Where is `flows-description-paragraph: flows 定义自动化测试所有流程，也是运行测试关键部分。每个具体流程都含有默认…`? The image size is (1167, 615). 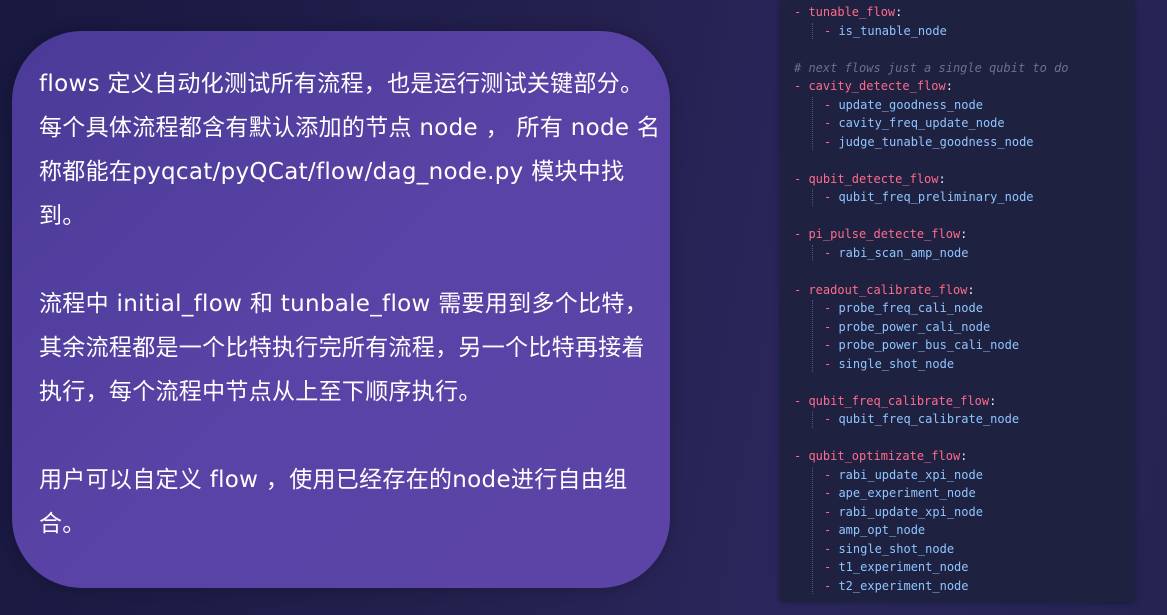 flows-description-paragraph: flows 定义自动化测试所有流程，也是运行测试关键部分。每个具体流程都含有默认… is located at coordinates (350, 150).